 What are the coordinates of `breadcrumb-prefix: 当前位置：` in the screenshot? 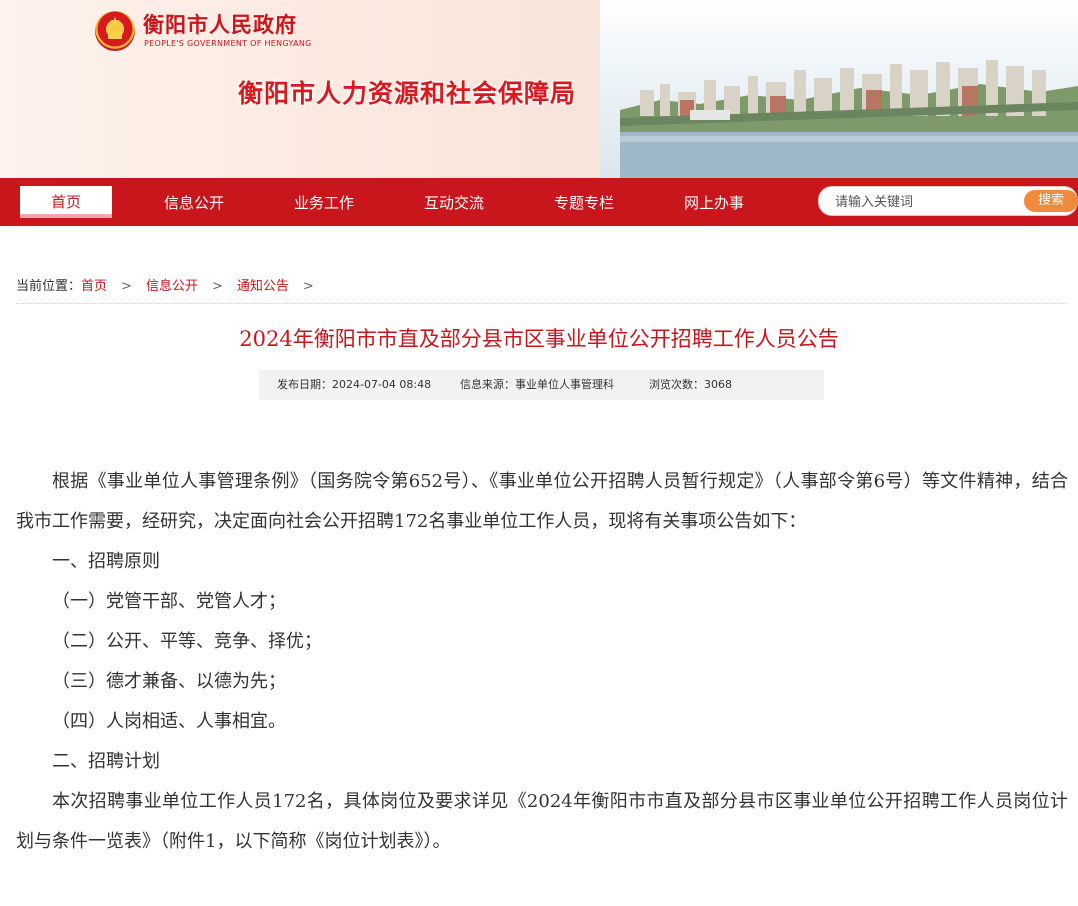 It's located at (49, 286).